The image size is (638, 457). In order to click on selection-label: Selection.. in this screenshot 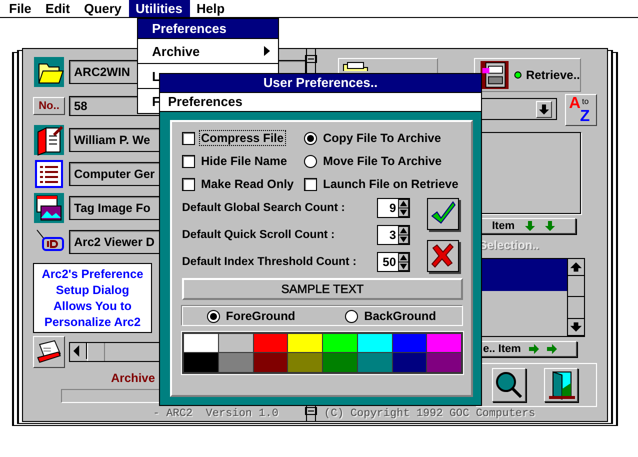, I will do `click(509, 246)`.